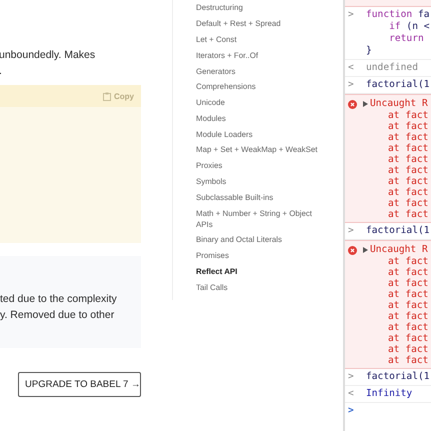 The height and width of the screenshot is (431, 431). Describe the element at coordinates (107, 96) in the screenshot. I see `clipboard-icon` at that location.